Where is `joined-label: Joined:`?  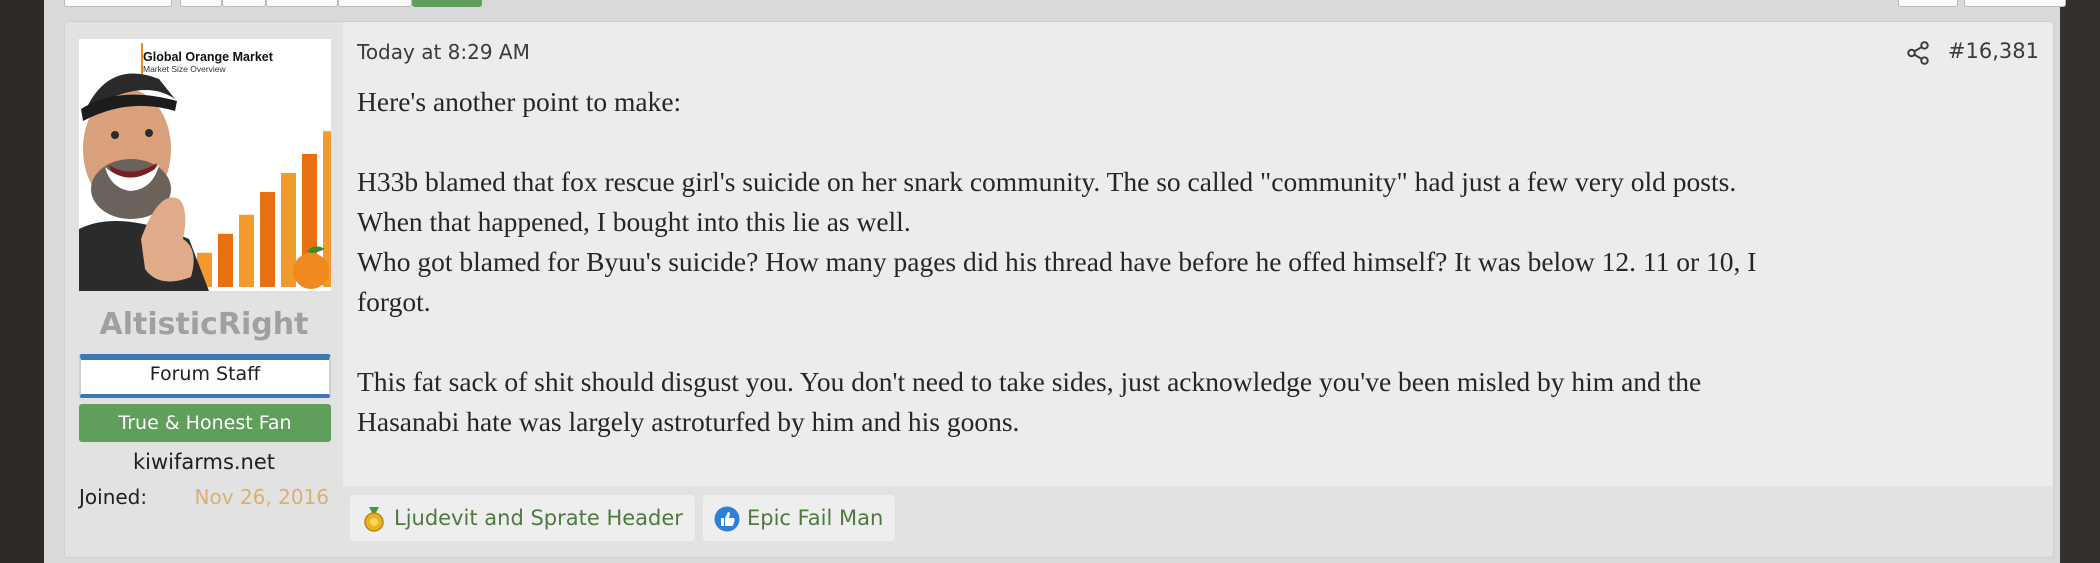 joined-label: Joined: is located at coordinates (113, 497).